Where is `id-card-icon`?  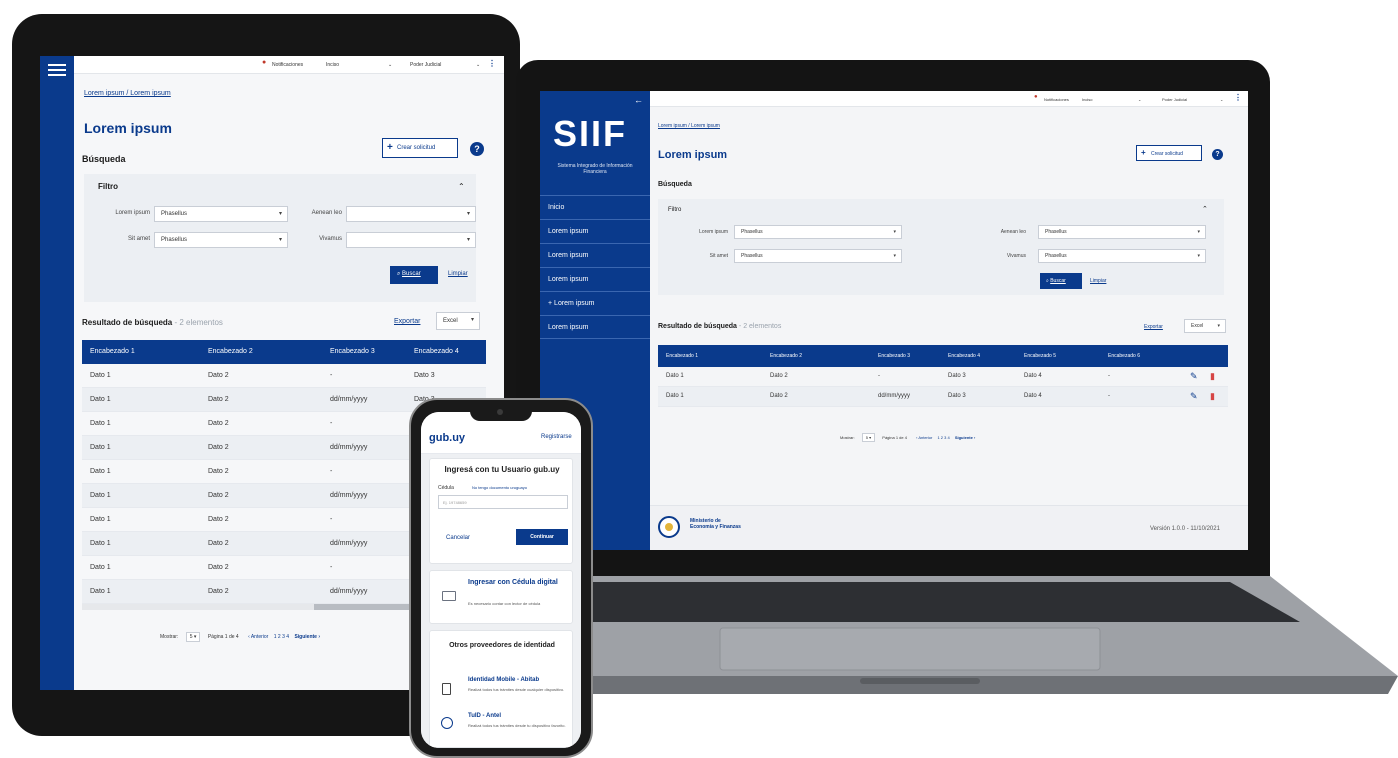
id-card-icon is located at coordinates (449, 596).